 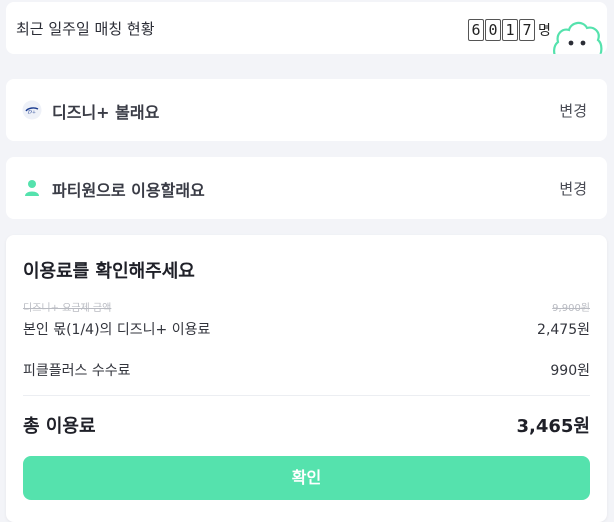 What do you see at coordinates (306, 110) in the screenshot?
I see `service-selection-row: D+ 디즈니+ 볼래요 변경` at bounding box center [306, 110].